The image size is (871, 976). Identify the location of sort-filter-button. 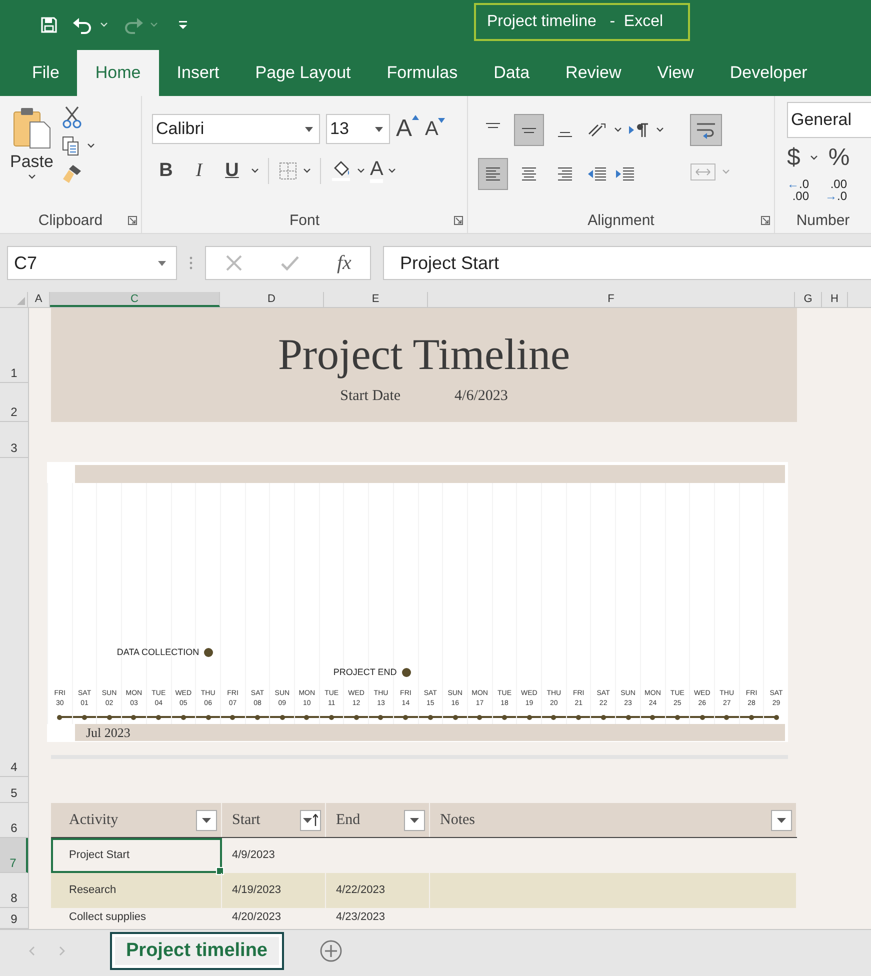
(310, 820).